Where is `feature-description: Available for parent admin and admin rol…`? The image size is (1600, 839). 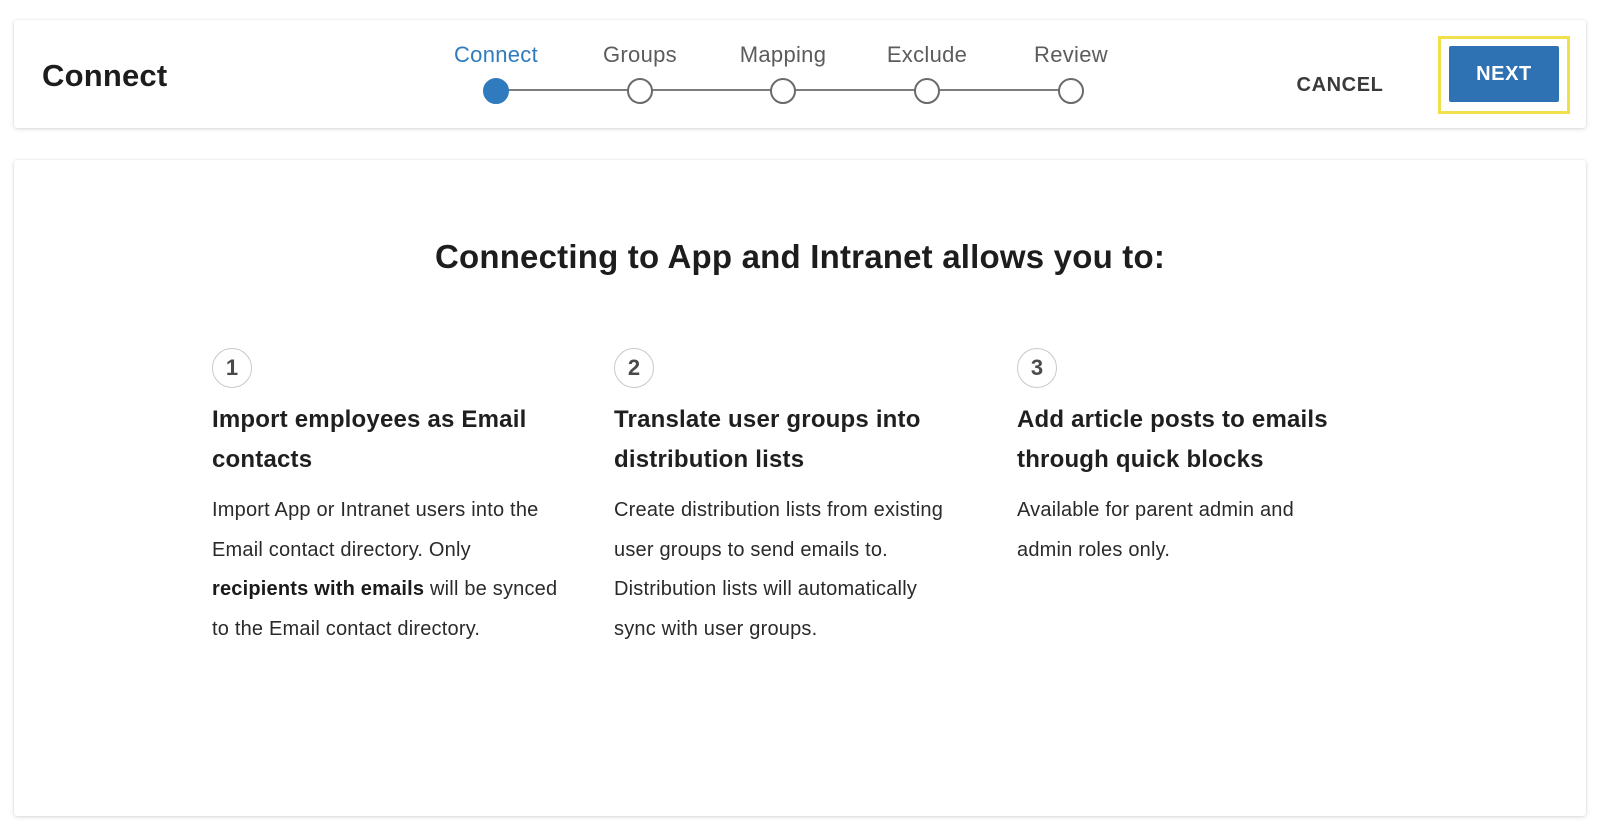
feature-description: Available for parent admin and admin rol… is located at coordinates (1182, 530).